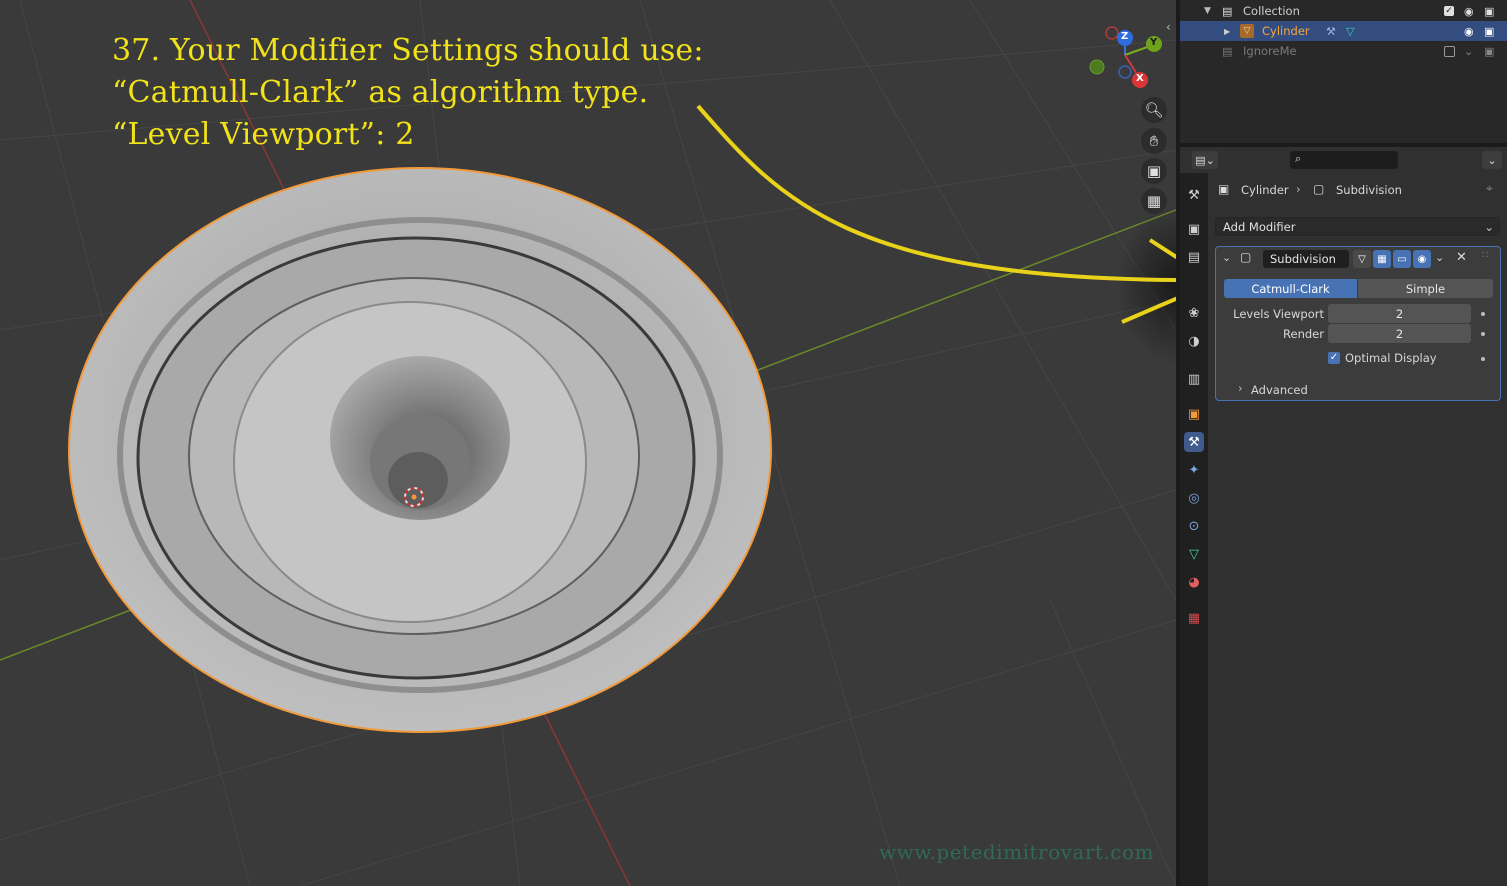  What do you see at coordinates (1194, 257) in the screenshot?
I see `output-tab-icon: ▤` at bounding box center [1194, 257].